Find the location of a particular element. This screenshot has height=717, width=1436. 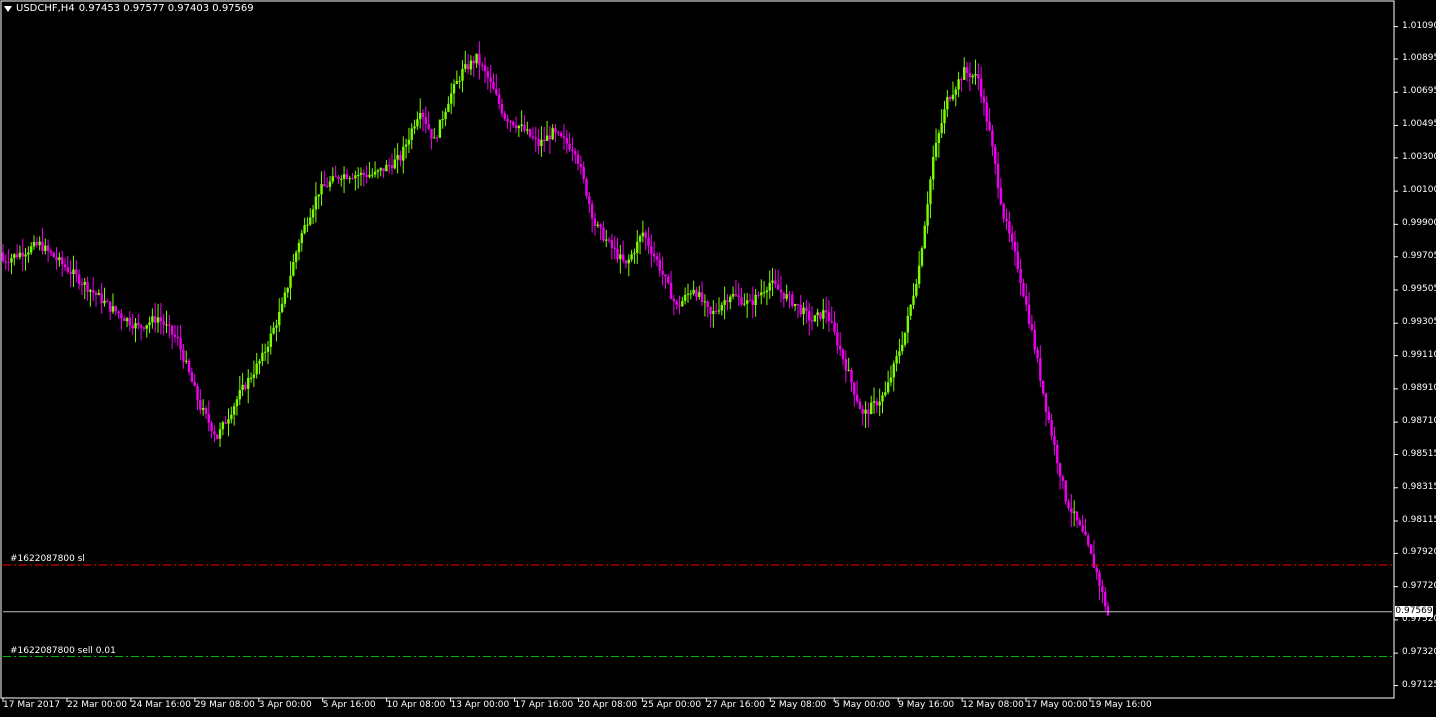

menu-triangle-icon is located at coordinates (8, 8).